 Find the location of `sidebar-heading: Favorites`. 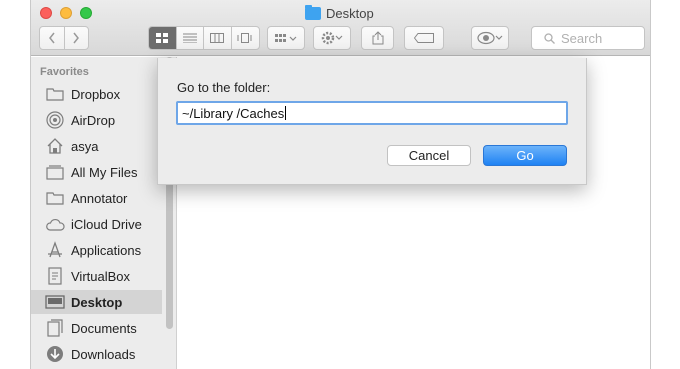

sidebar-heading: Favorites is located at coordinates (64, 72).